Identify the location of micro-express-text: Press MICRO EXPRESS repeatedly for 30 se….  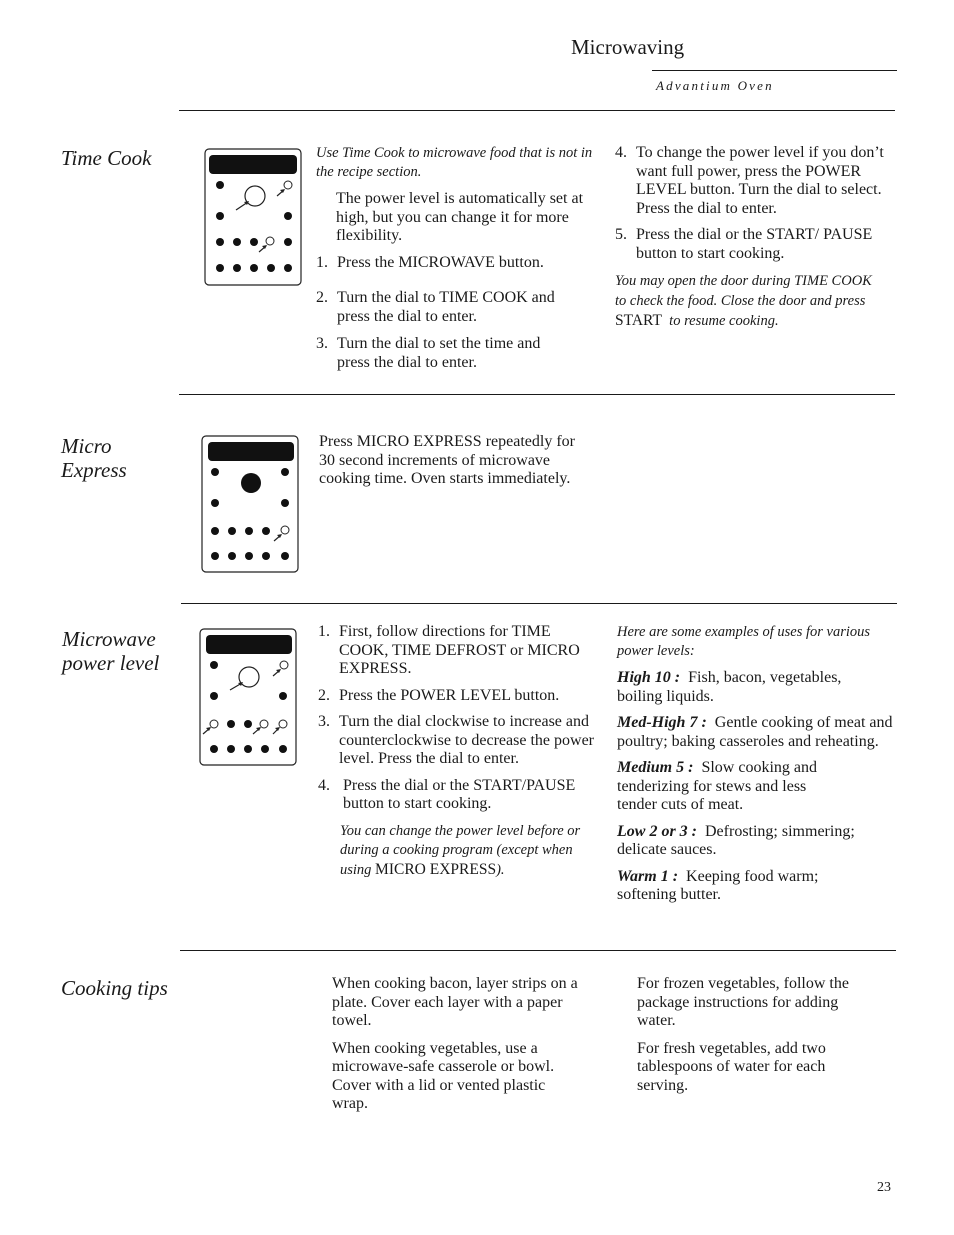
(447, 460).